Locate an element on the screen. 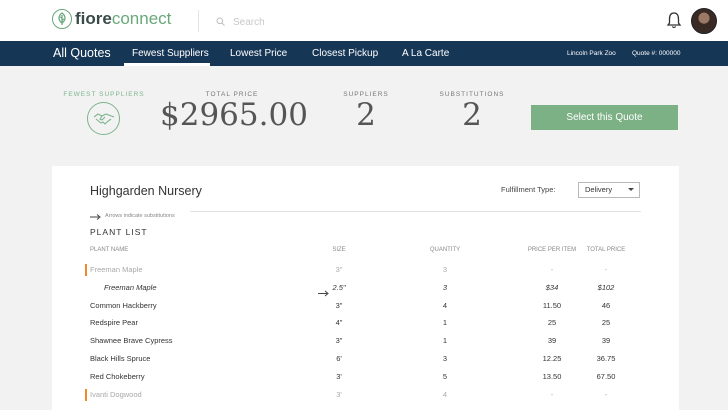 The height and width of the screenshot is (410, 728). substitution-legend: Arrows indicate substitutions is located at coordinates (132, 216).